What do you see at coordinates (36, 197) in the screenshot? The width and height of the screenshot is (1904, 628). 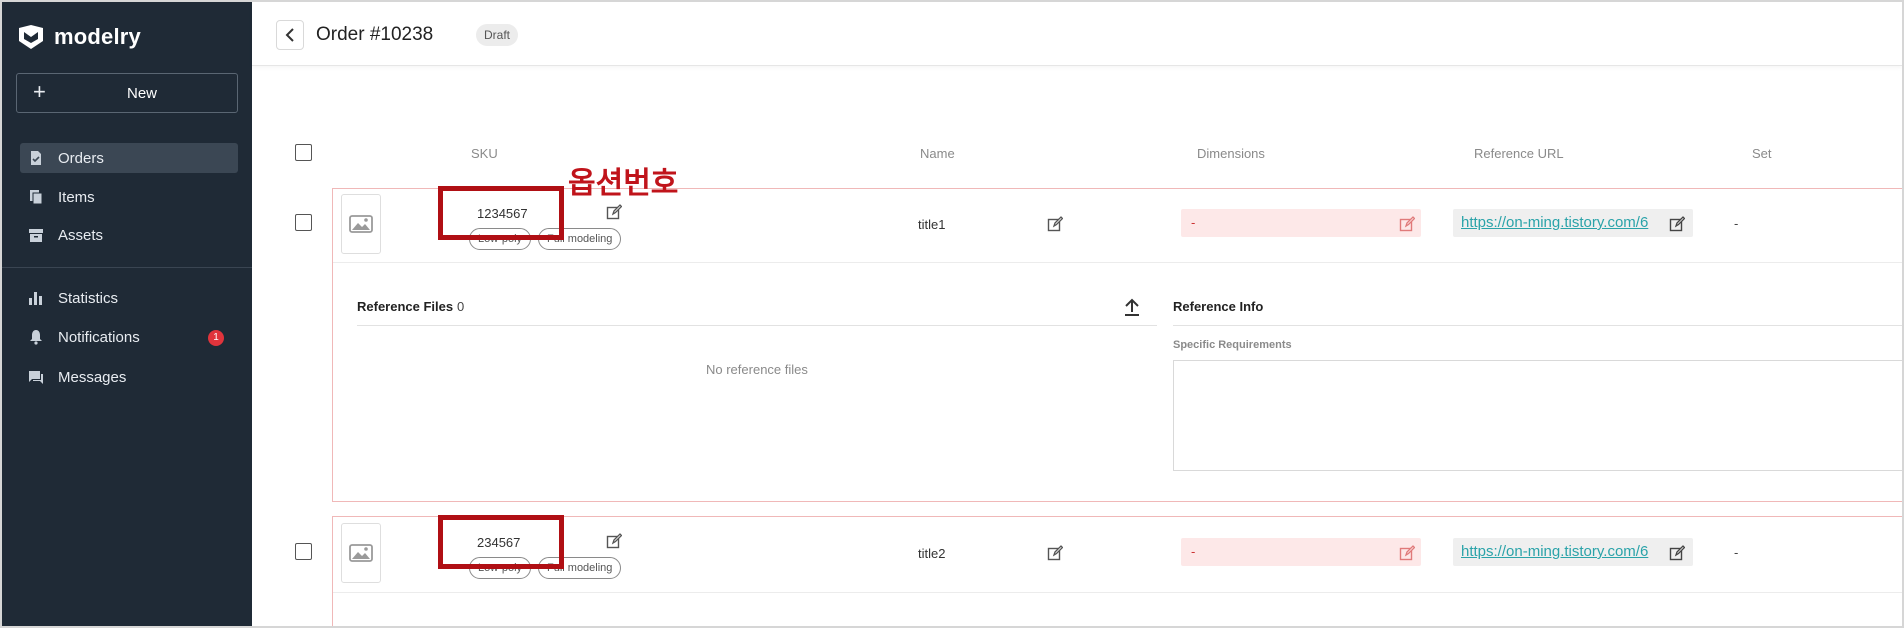 I see `items-icon` at bounding box center [36, 197].